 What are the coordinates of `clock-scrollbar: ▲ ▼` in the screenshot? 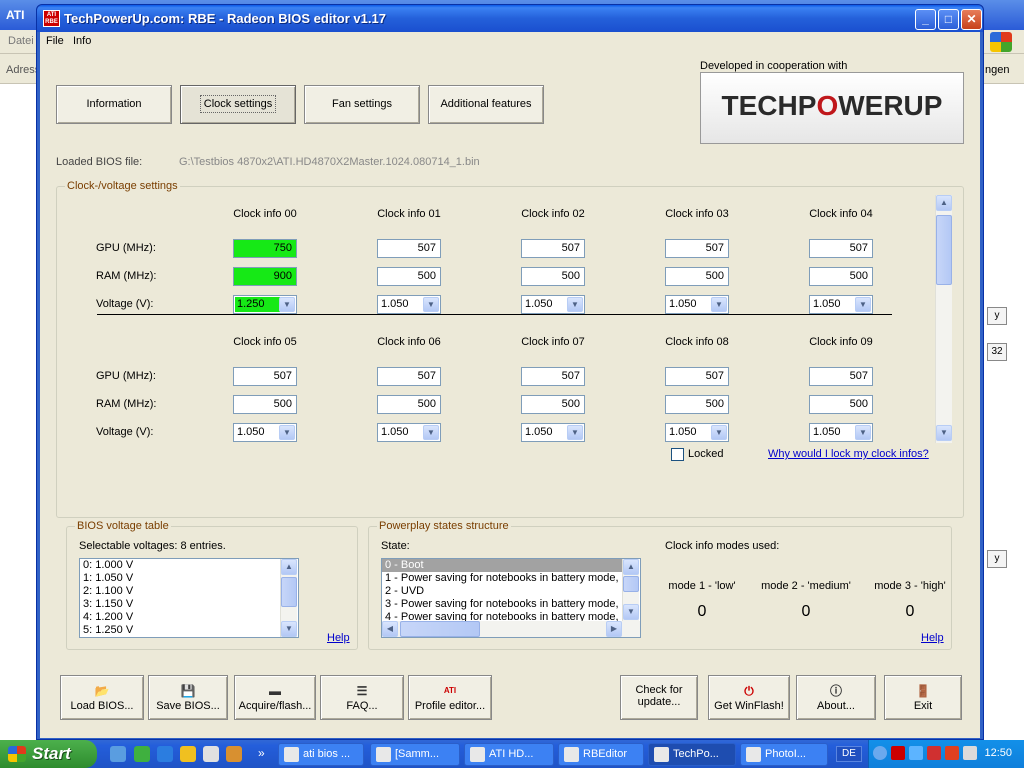 It's located at (943, 319).